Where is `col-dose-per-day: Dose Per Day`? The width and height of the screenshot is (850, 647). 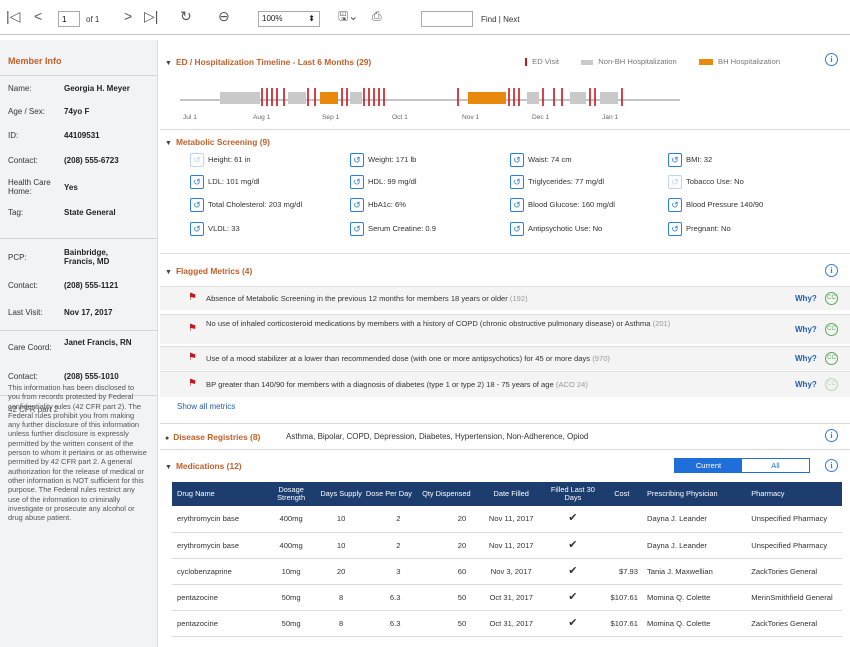 col-dose-per-day: Dose Per Day is located at coordinates (389, 494).